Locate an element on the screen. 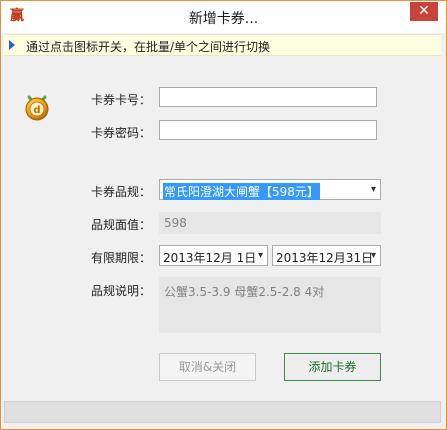 This screenshot has width=447, height=430. product-select: 常氏阳澄湖大闸蟹【598元】 ▾ is located at coordinates (270, 189).